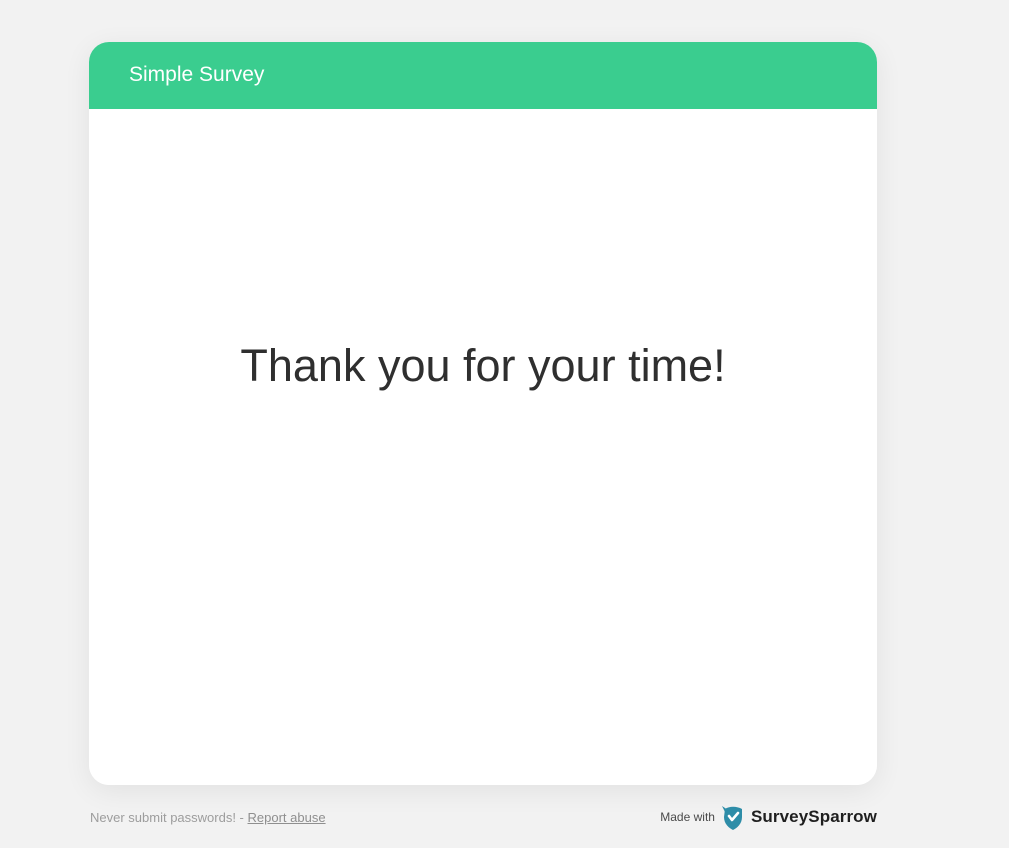  Describe the element at coordinates (483, 75) in the screenshot. I see `survey-header: Simple Survey` at that location.